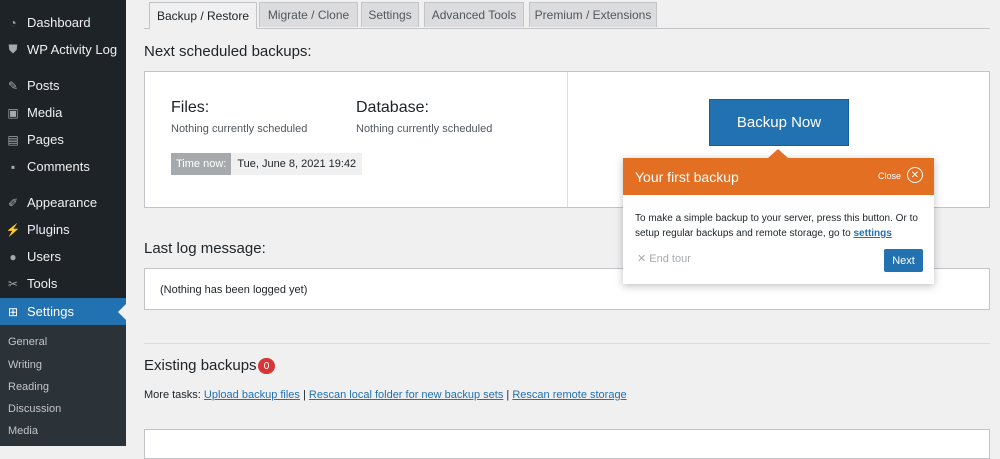 This screenshot has width=1000, height=459. Describe the element at coordinates (50, 311) in the screenshot. I see `sidebar-item-label: Settings` at that location.